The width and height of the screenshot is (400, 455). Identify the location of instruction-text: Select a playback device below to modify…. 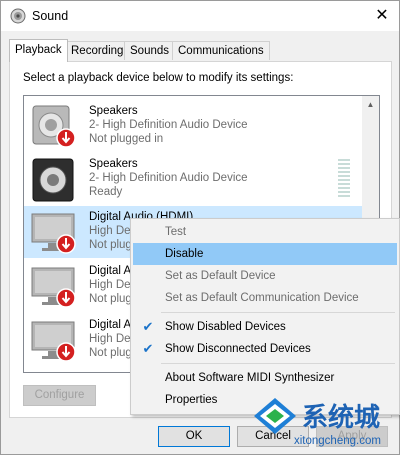
(158, 78).